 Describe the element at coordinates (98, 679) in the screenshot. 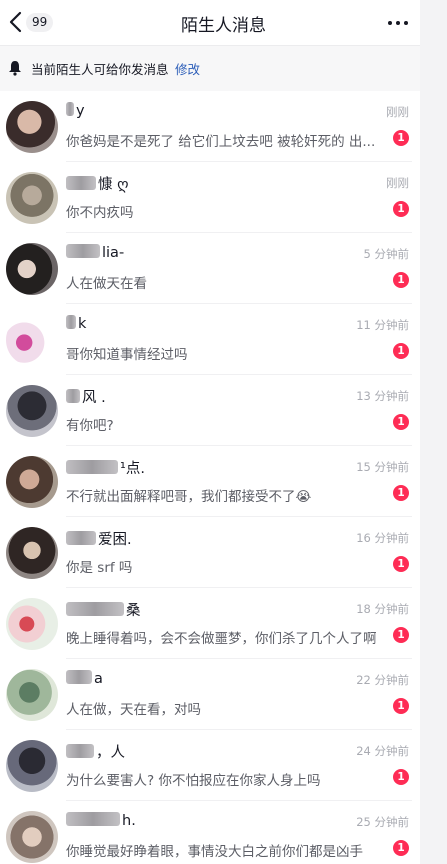

I see `sender-name-text: a` at that location.